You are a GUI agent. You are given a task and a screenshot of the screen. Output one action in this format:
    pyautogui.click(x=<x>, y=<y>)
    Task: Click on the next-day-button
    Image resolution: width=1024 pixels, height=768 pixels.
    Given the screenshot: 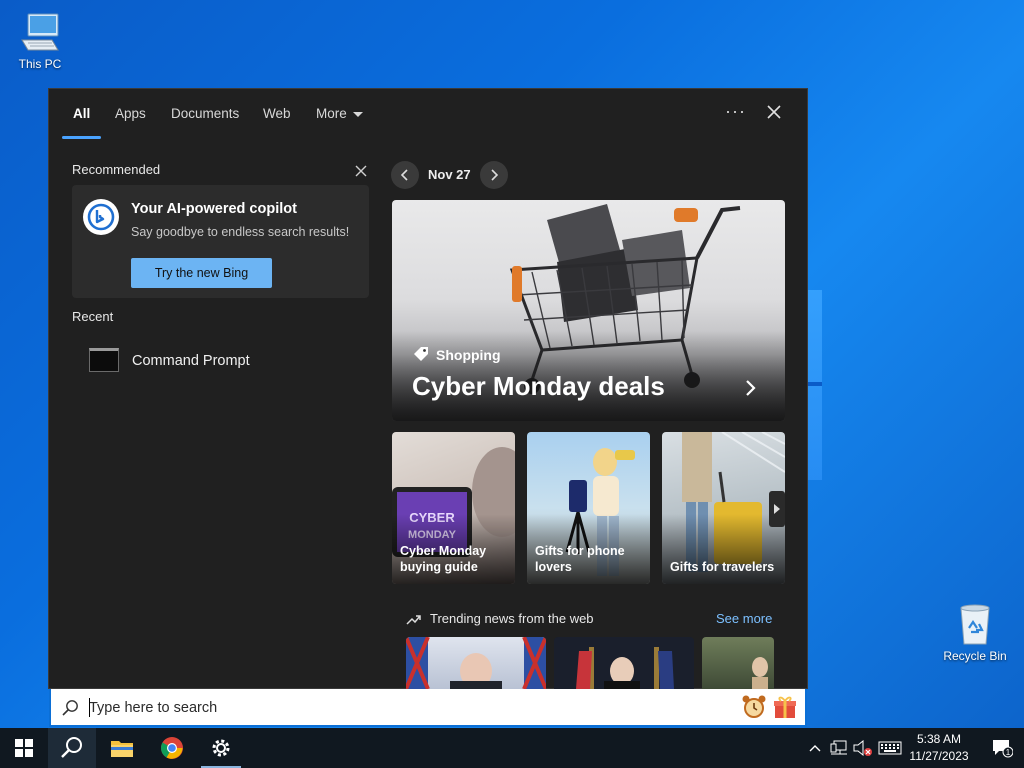 What is the action you would take?
    pyautogui.click(x=494, y=175)
    